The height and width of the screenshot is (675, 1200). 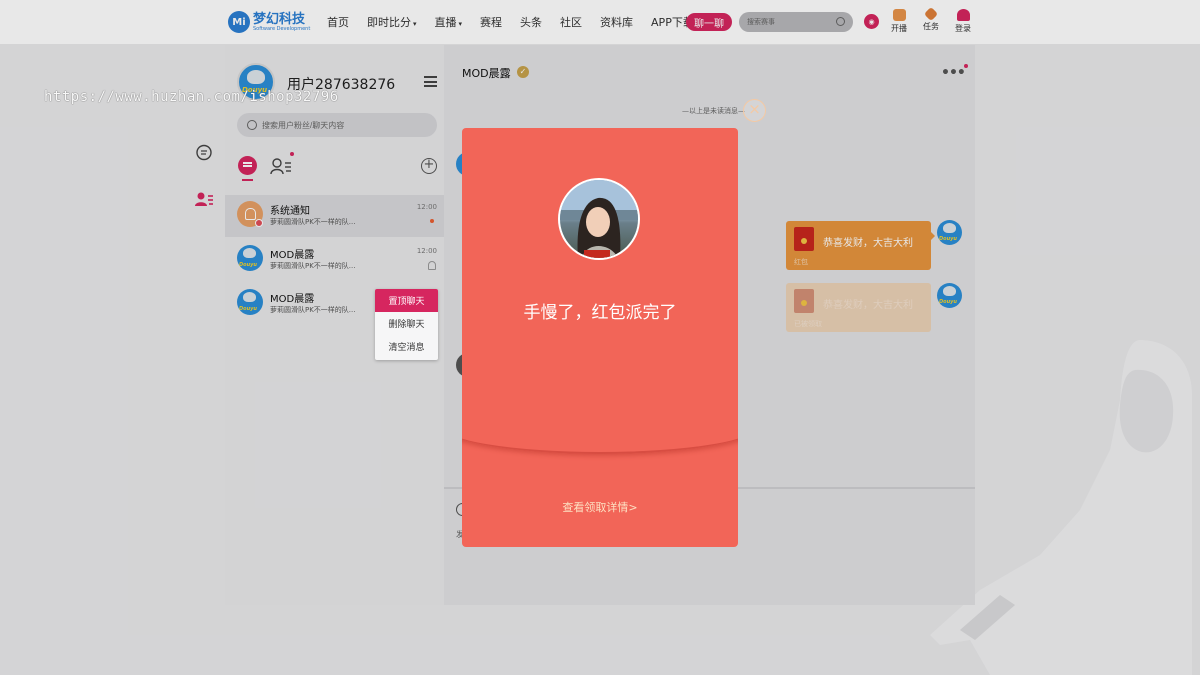 I want to click on red-packet-modal: 手慢了，红包派完了 查看领取详情>, so click(x=600, y=337).